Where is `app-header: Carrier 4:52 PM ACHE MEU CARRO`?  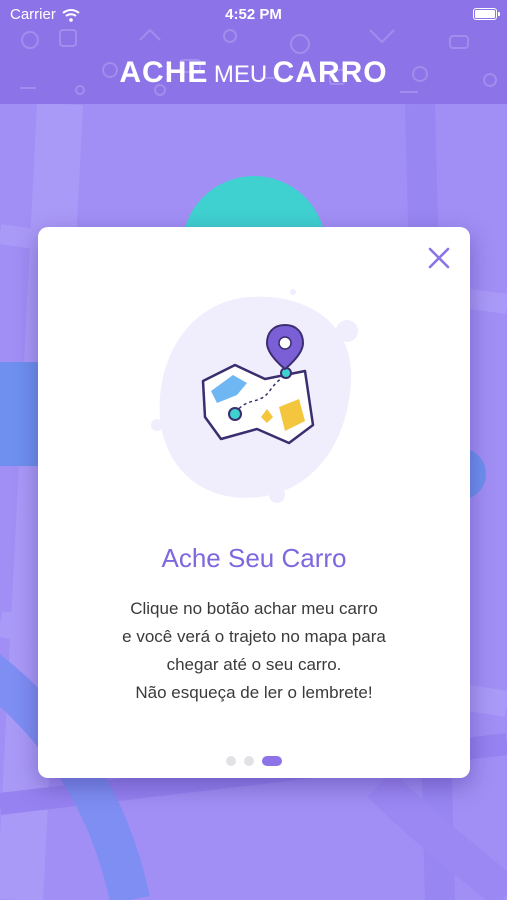
app-header: Carrier 4:52 PM ACHE MEU CARRO is located at coordinates (253, 52).